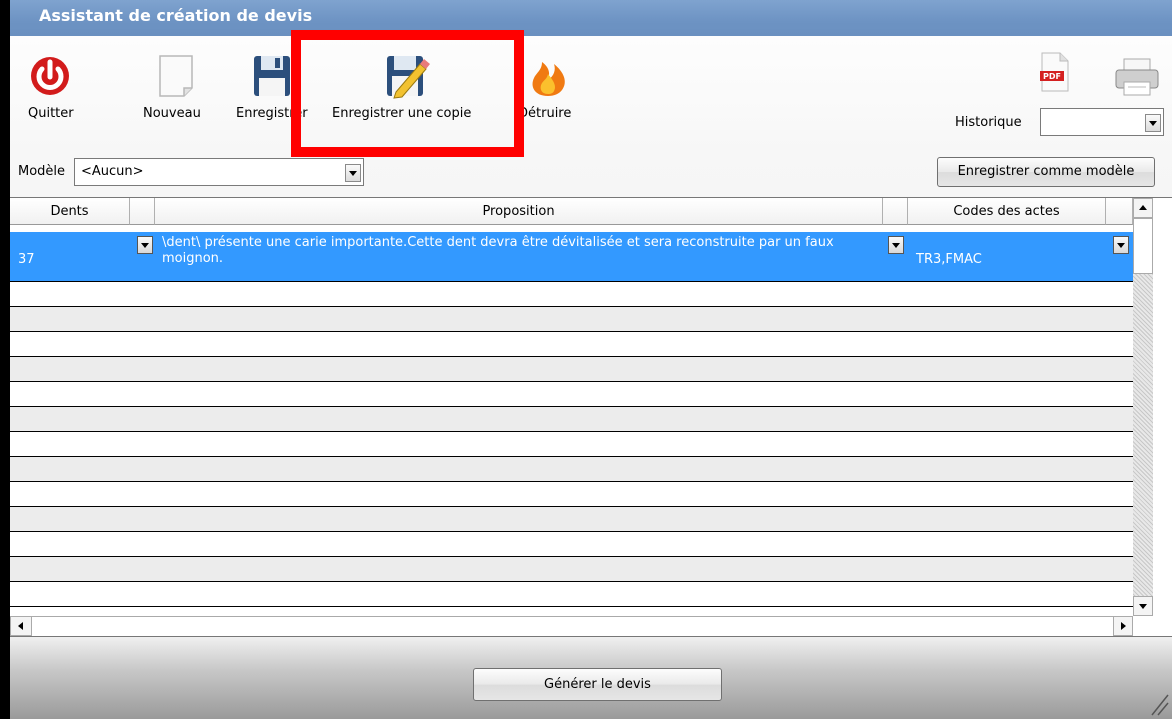  I want to click on scroll-down-button, so click(1143, 606).